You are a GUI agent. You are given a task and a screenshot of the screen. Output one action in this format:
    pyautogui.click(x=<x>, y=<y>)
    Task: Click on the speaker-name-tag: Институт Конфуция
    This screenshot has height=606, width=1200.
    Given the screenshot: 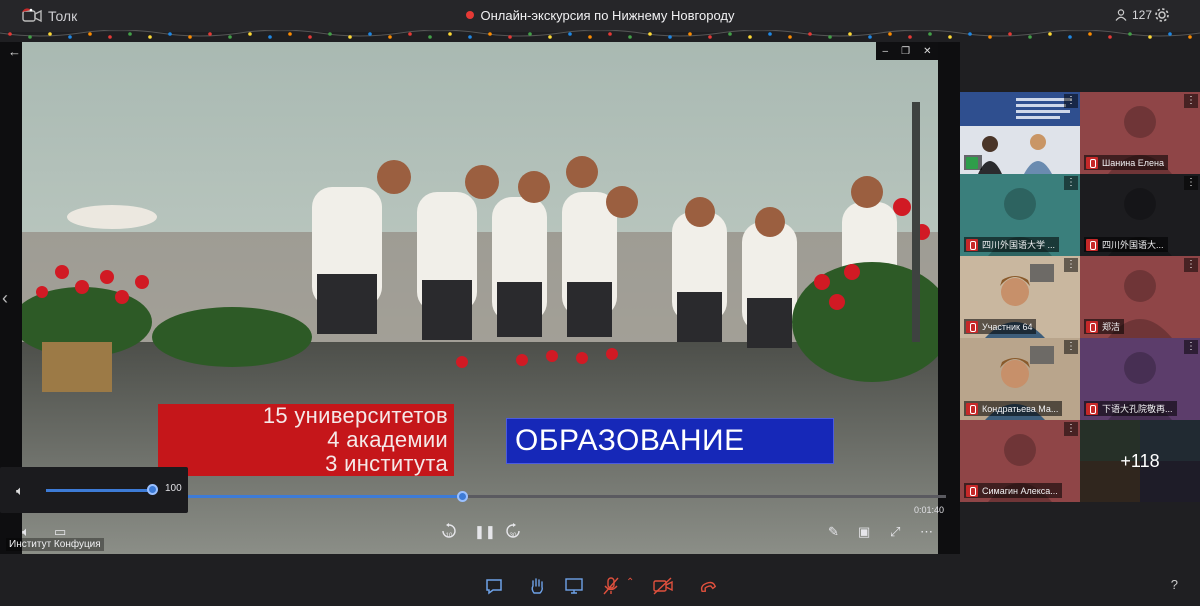 What is the action you would take?
    pyautogui.click(x=55, y=544)
    